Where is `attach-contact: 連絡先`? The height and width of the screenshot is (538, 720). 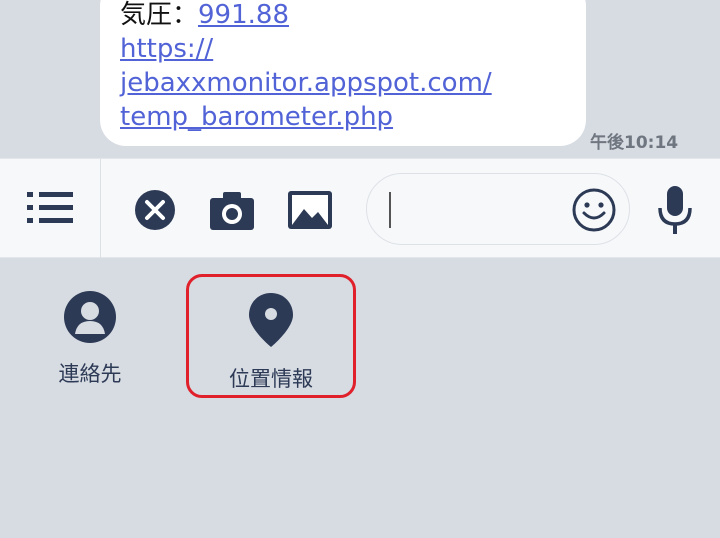 attach-contact: 連絡先 is located at coordinates (90, 339).